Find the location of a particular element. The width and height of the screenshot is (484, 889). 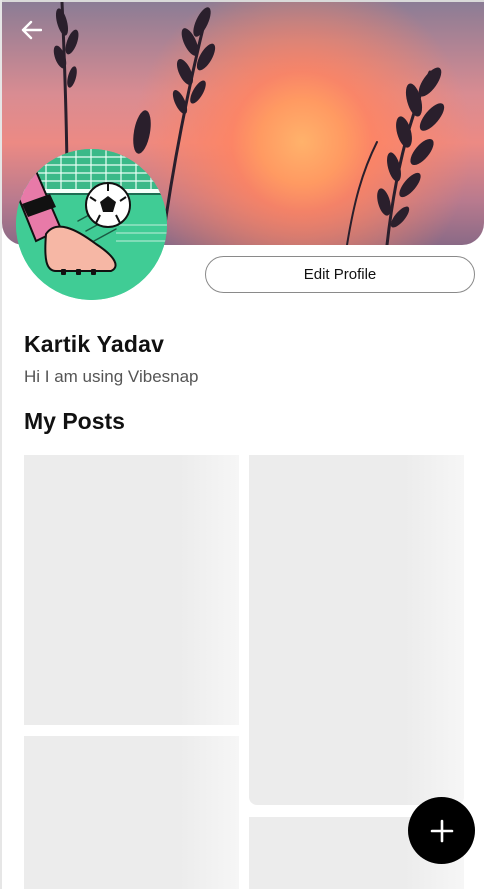

avatar is located at coordinates (91, 224).